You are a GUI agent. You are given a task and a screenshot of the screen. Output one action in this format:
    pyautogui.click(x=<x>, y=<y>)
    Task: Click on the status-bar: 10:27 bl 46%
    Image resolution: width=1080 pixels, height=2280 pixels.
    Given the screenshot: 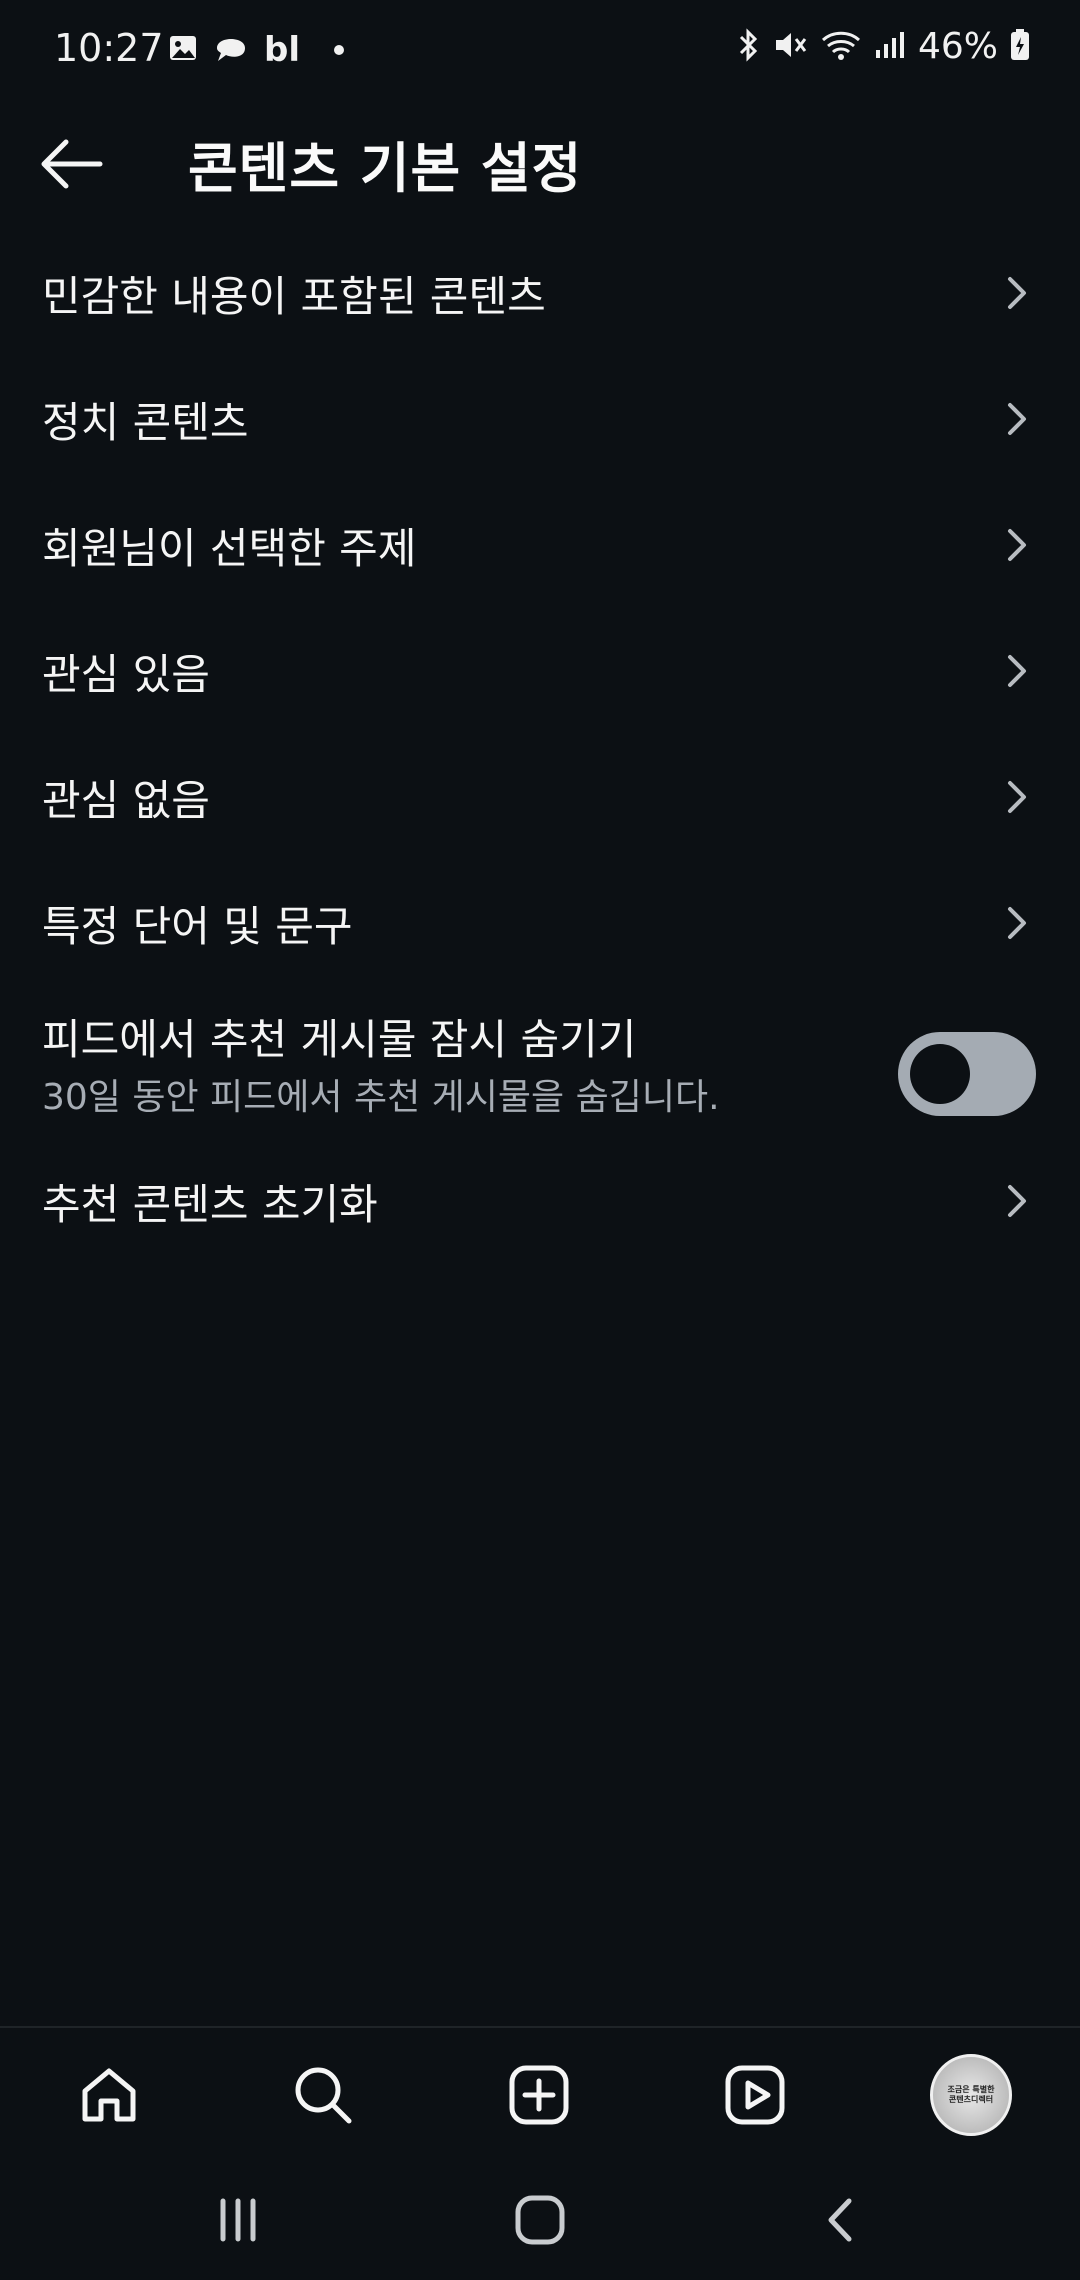 What is the action you would take?
    pyautogui.click(x=540, y=50)
    